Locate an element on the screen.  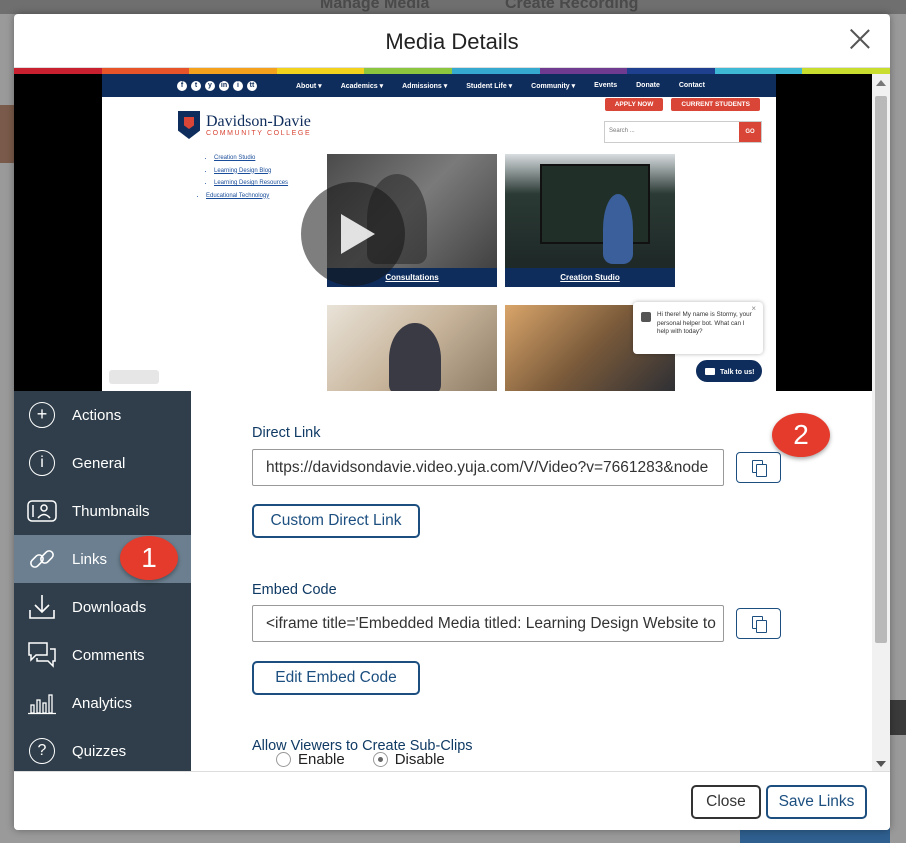
student-tile is located at coordinates (412, 348).